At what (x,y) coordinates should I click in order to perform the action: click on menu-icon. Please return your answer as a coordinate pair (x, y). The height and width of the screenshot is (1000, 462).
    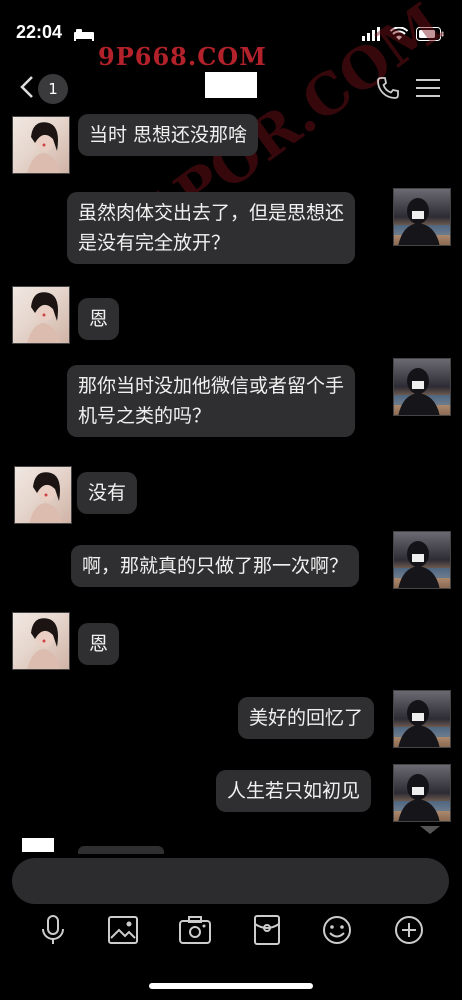
    Looking at the image, I should click on (428, 90).